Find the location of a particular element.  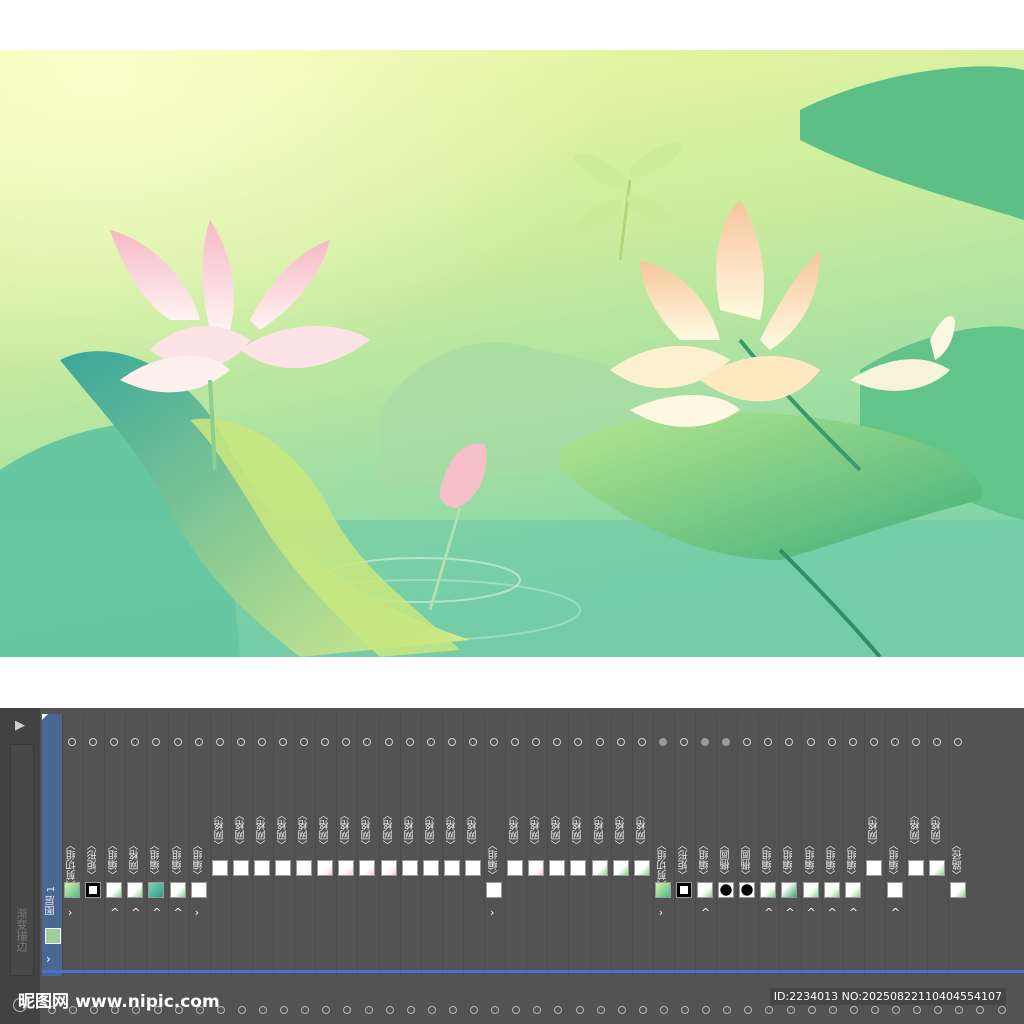

expand-caret-icon: › is located at coordinates (70, 912).